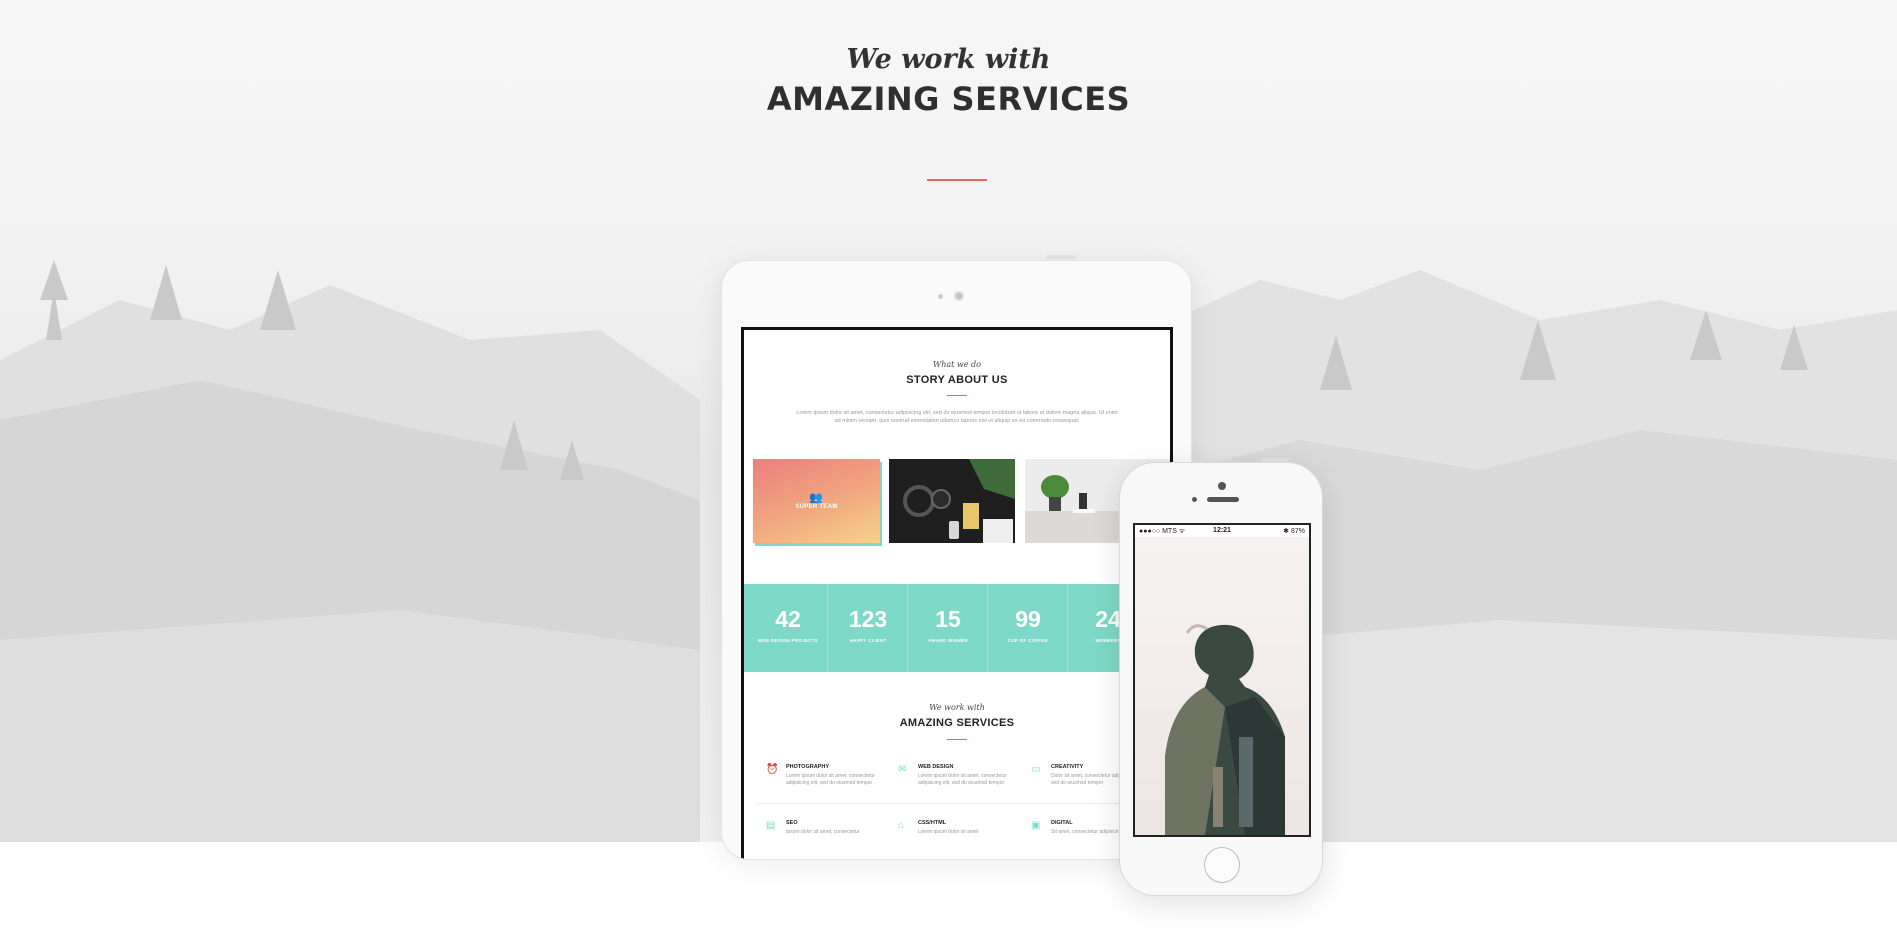  I want to click on gallery-item-headphones, so click(952, 501).